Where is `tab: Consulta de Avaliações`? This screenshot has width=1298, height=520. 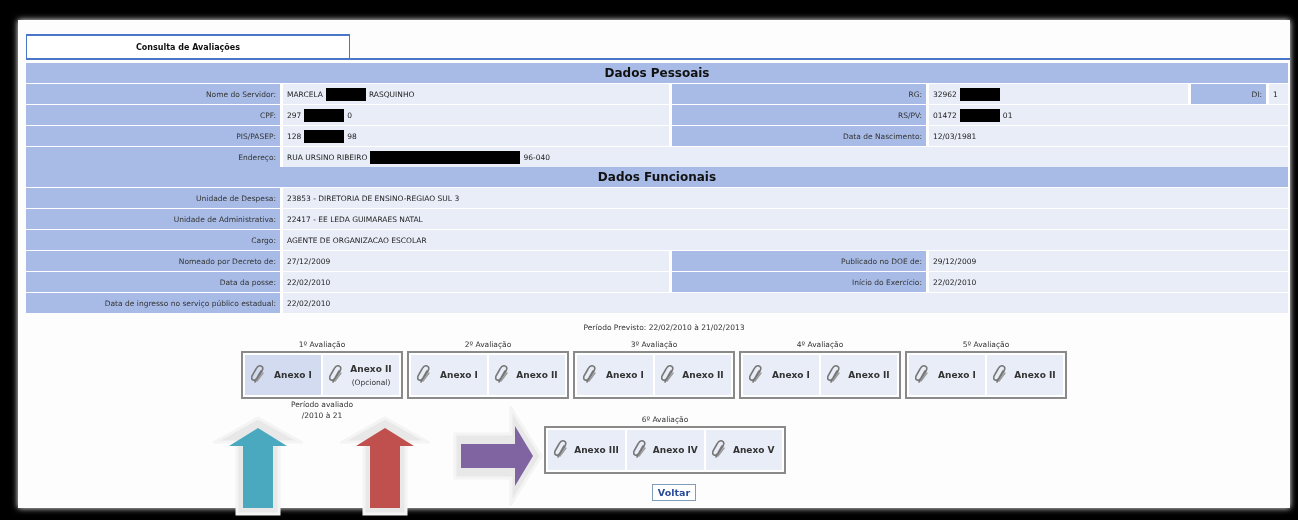 tab: Consulta de Avaliações is located at coordinates (188, 46).